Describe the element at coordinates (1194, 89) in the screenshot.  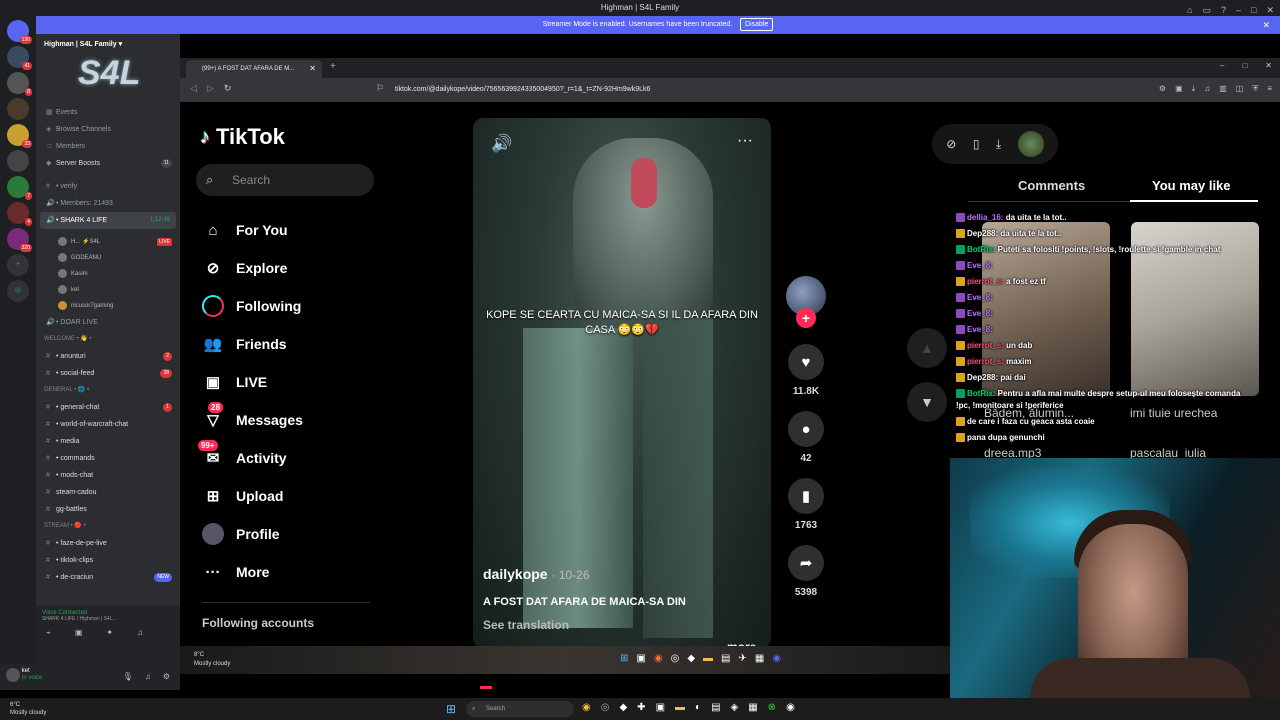
I see `download-icon: ⤓` at that location.